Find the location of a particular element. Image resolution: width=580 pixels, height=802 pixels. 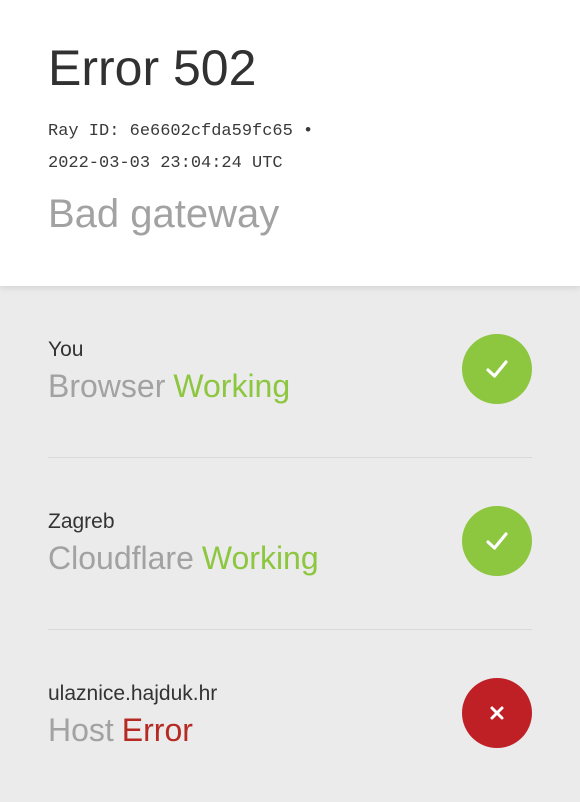

step-label: Cloudflare is located at coordinates (121, 558).